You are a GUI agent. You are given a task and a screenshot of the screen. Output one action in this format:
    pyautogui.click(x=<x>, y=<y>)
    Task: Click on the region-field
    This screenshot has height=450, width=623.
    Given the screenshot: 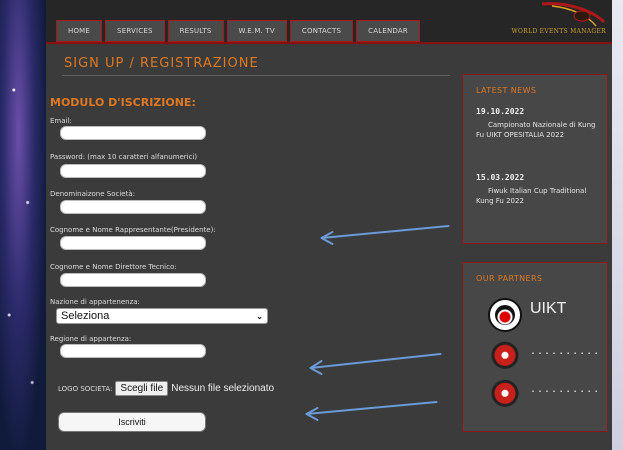 What is the action you would take?
    pyautogui.click(x=133, y=351)
    